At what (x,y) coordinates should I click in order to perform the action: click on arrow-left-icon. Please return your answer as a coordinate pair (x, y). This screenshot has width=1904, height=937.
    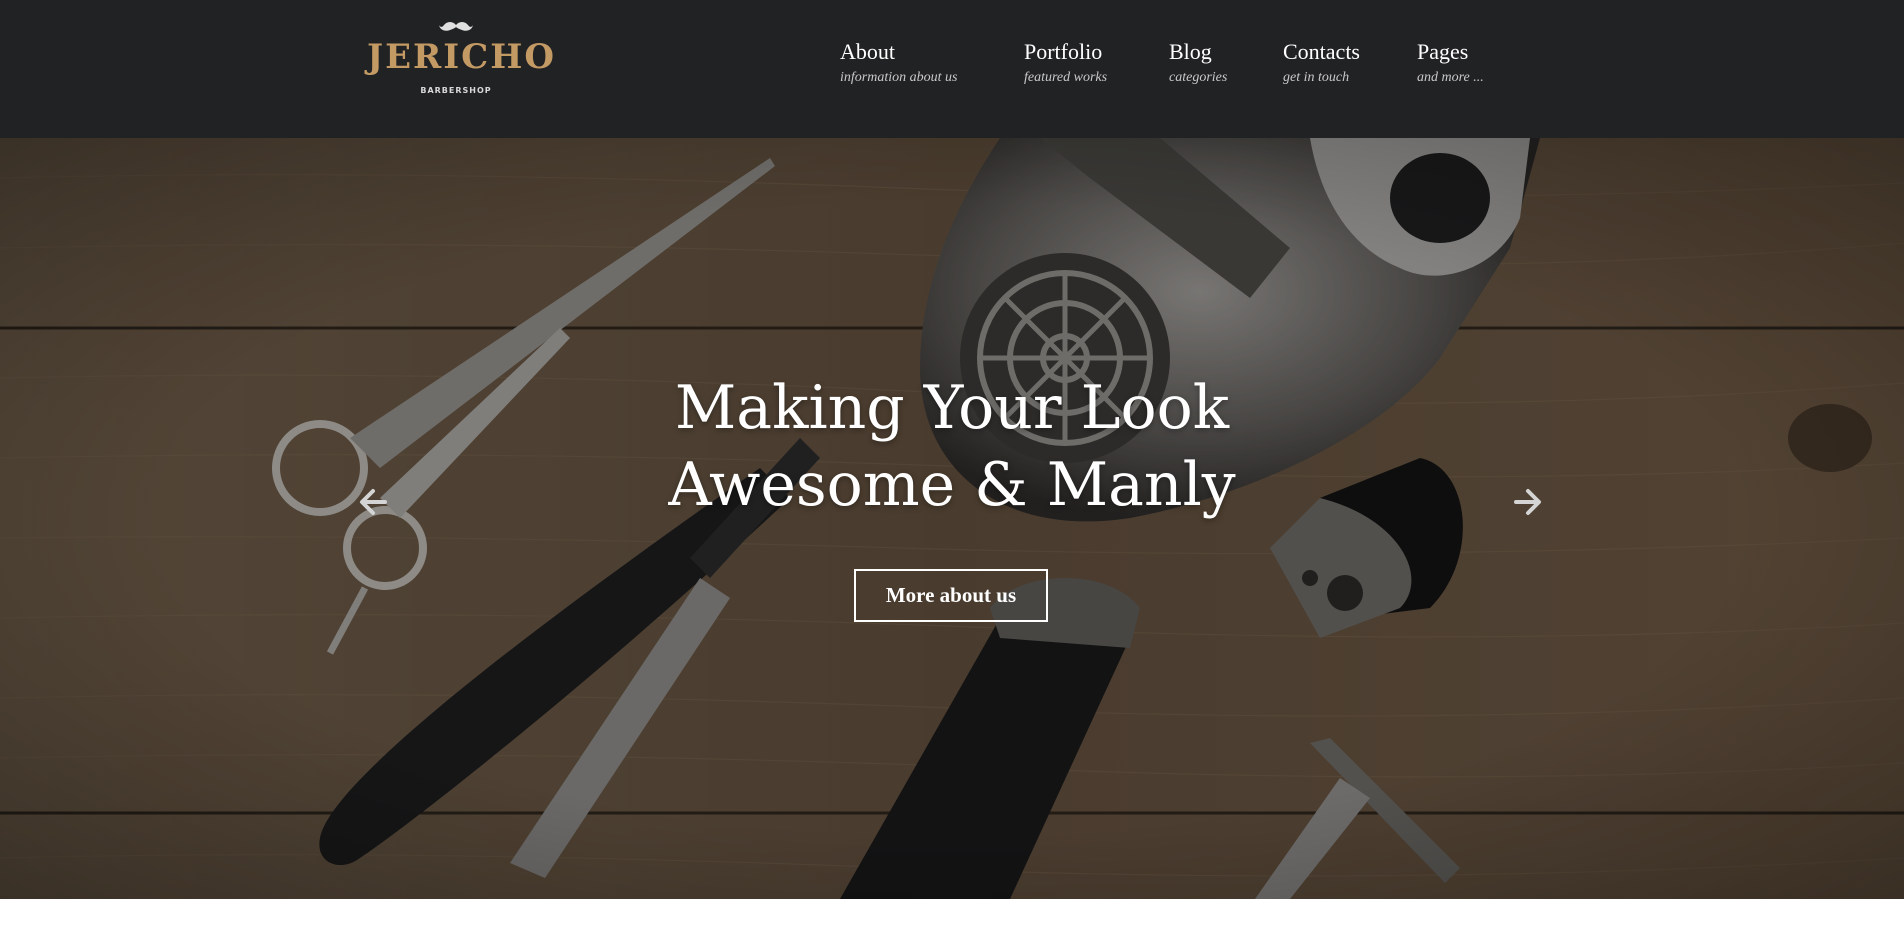
    Looking at the image, I should click on (373, 502).